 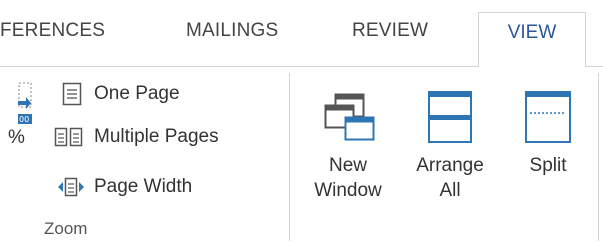 I want to click on page-width-button: Page Width, so click(x=125, y=187).